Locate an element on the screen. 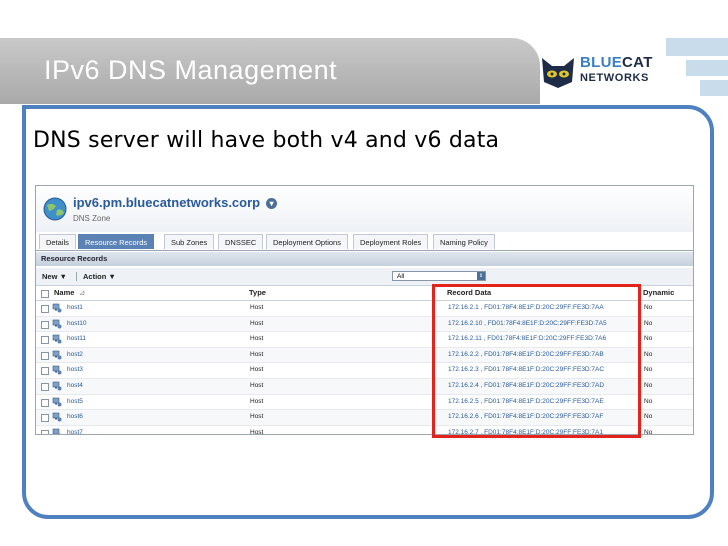 The image size is (728, 546). bluecat-logo: BLUECAT NETWORKS is located at coordinates (610, 72).